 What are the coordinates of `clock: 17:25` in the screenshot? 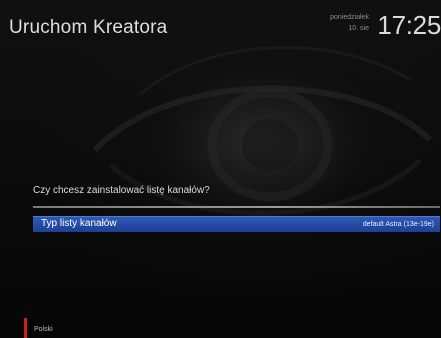 It's located at (409, 25).